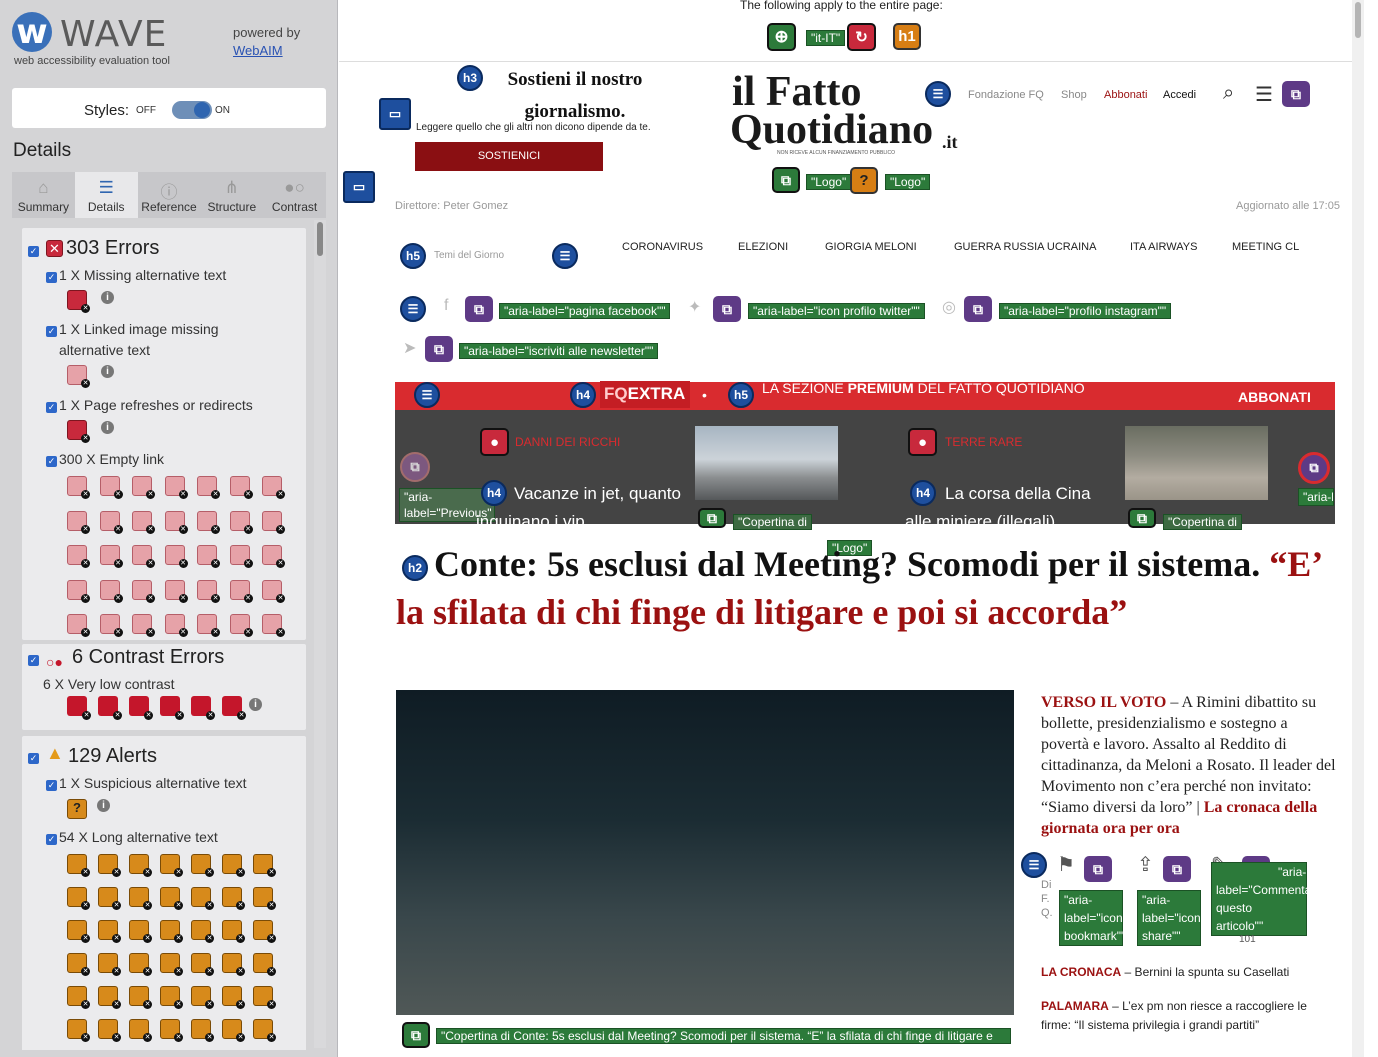 The height and width of the screenshot is (1057, 1378). I want to click on bookmark-icon: ⚑, so click(1066, 864).